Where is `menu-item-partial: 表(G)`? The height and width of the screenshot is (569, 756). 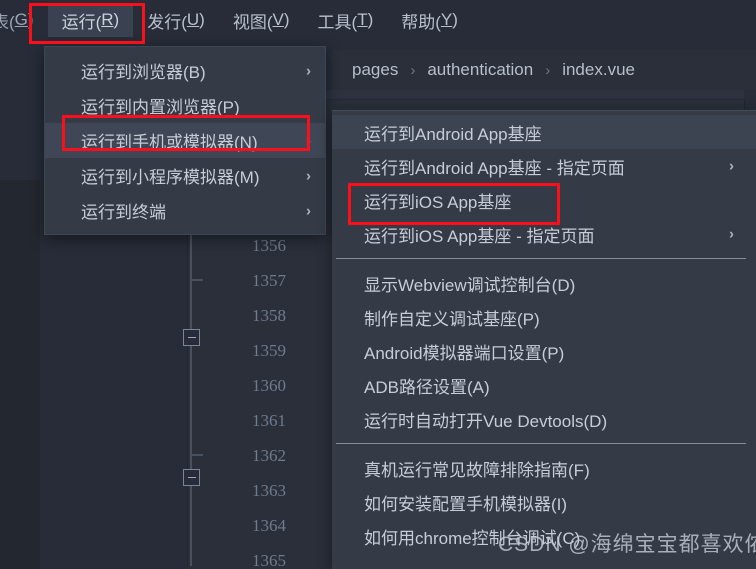 menu-item-partial: 表(G) is located at coordinates (24, 20).